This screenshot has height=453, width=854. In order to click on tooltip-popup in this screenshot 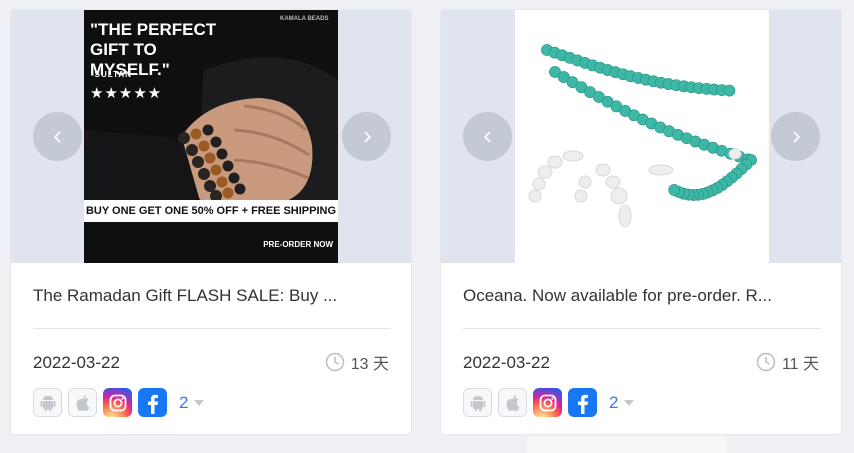, I will do `click(627, 444)`.